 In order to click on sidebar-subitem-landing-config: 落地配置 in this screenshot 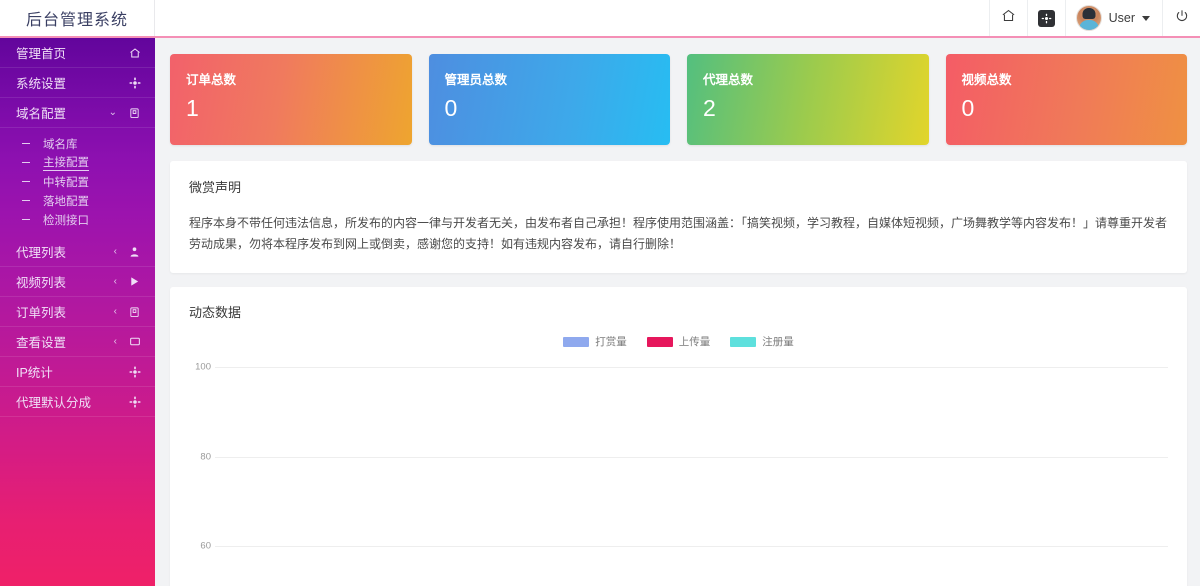, I will do `click(77, 200)`.